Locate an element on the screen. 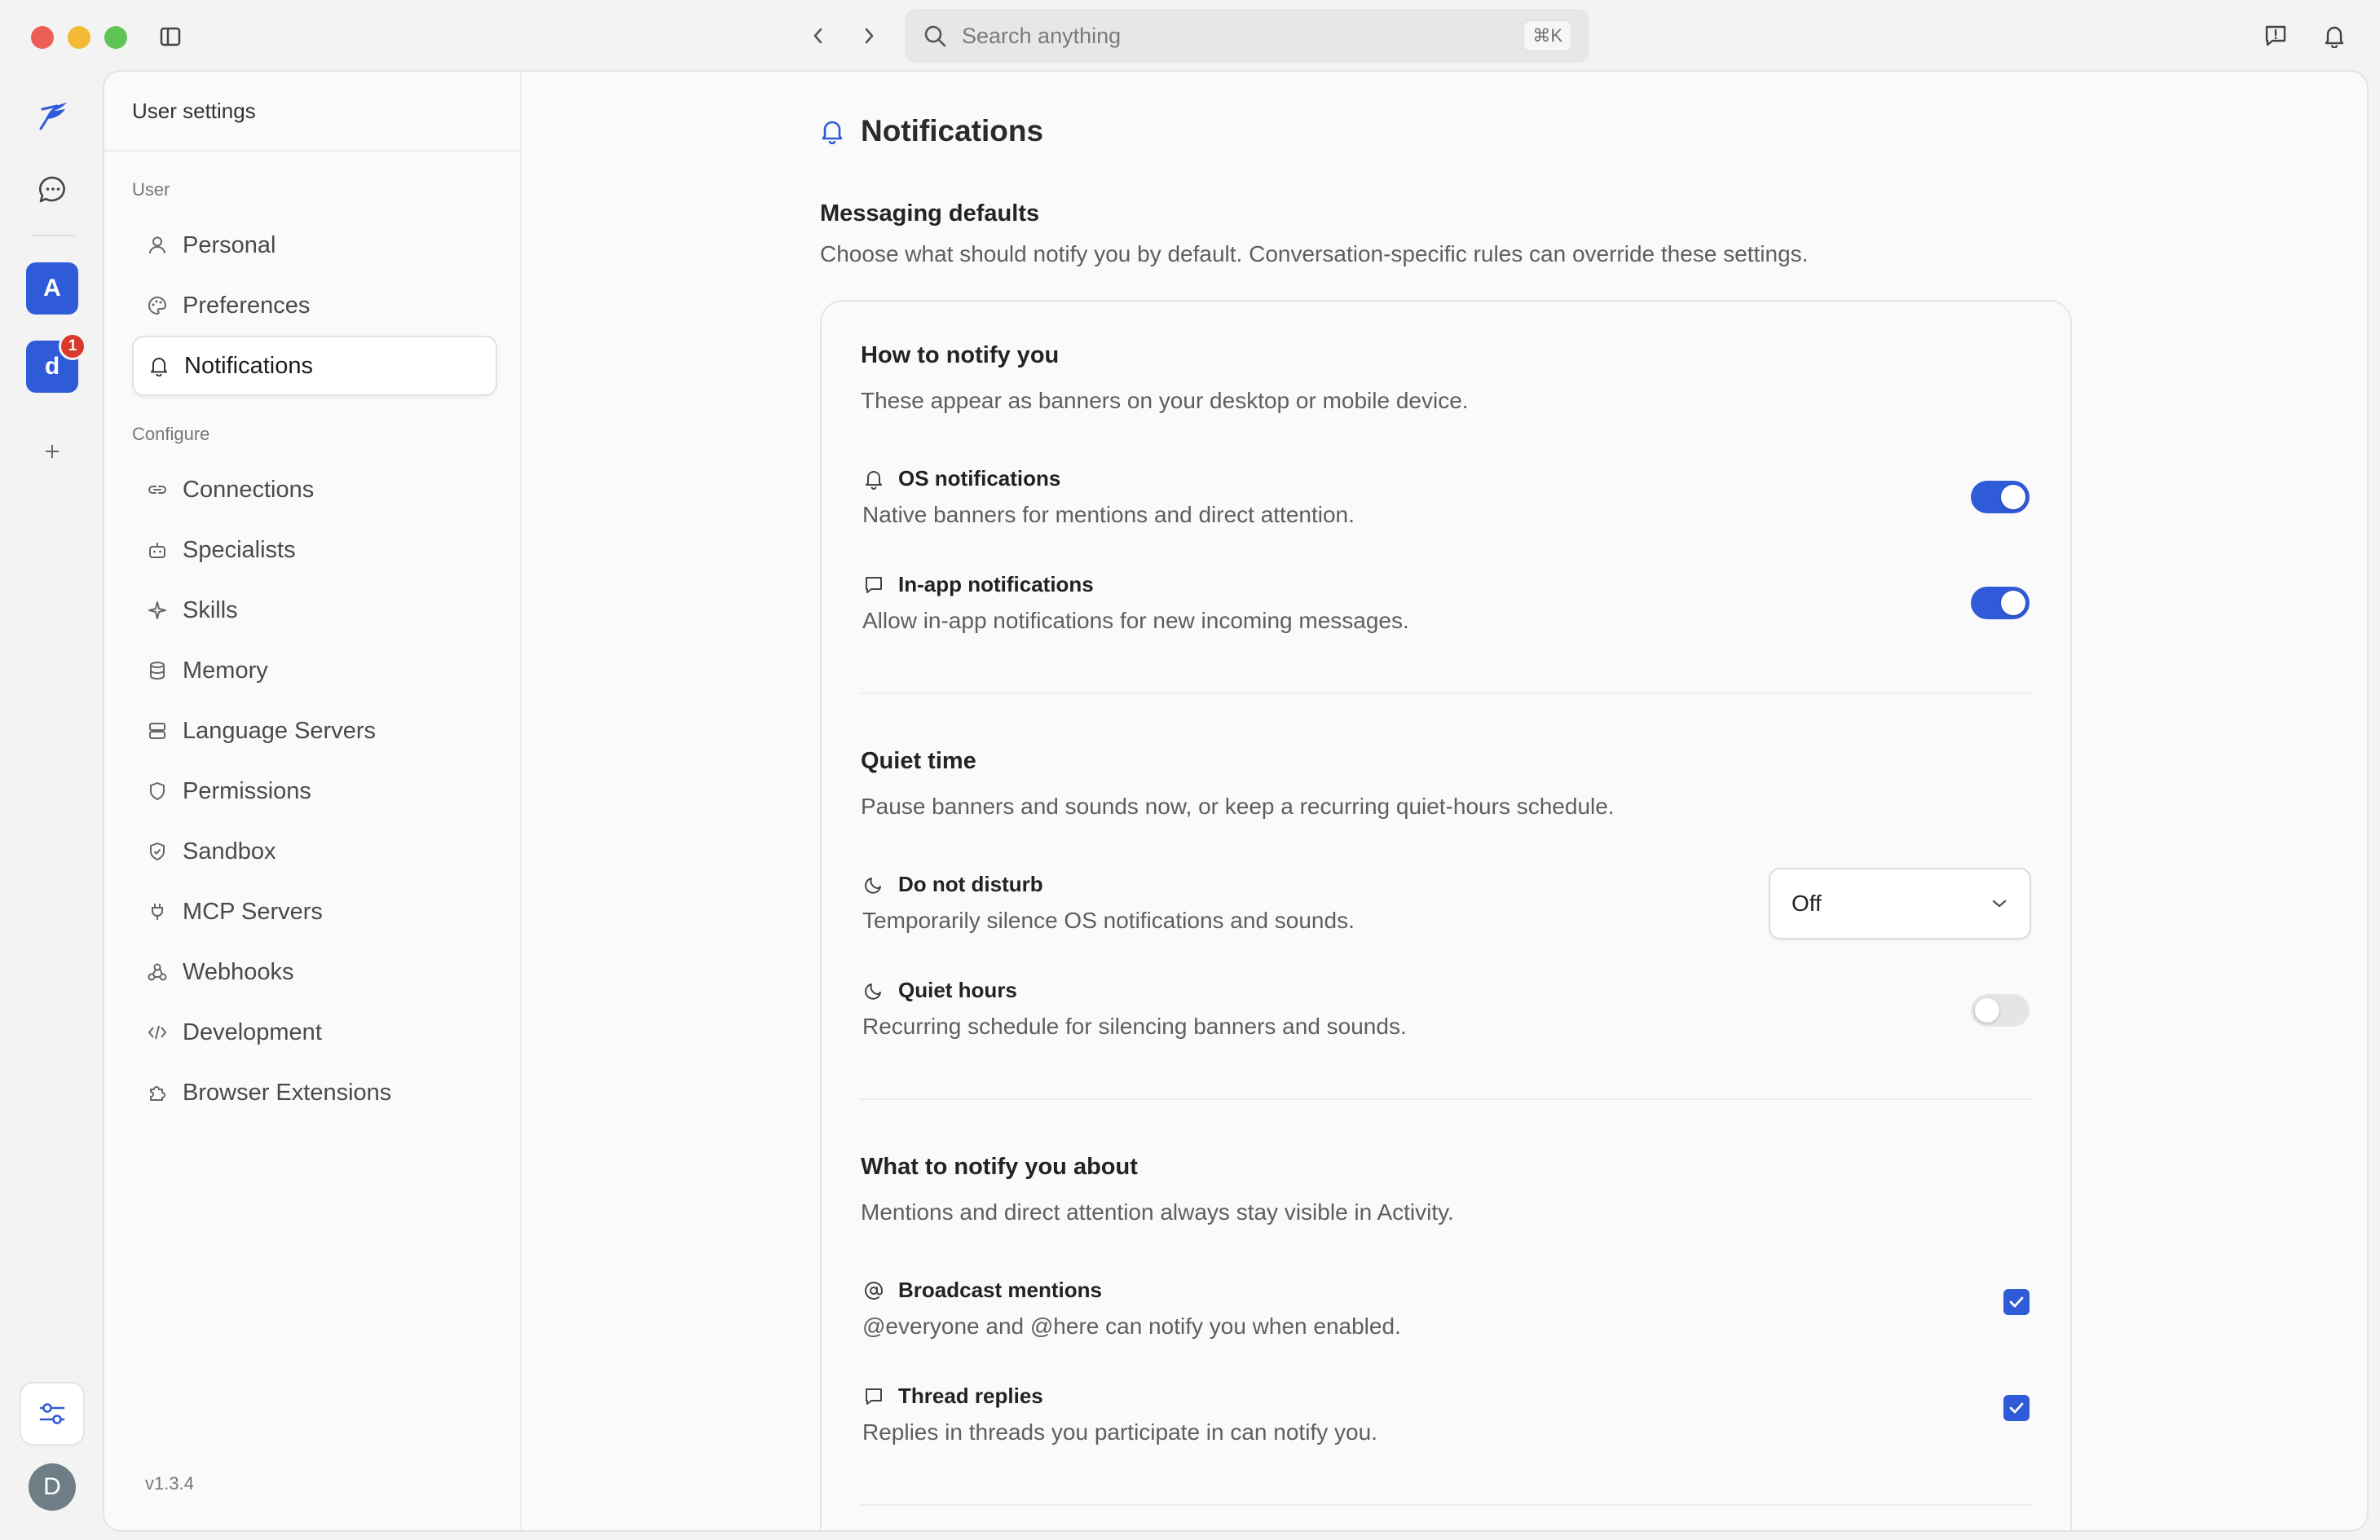  thread-replies-checkbox is located at coordinates (2017, 1408).